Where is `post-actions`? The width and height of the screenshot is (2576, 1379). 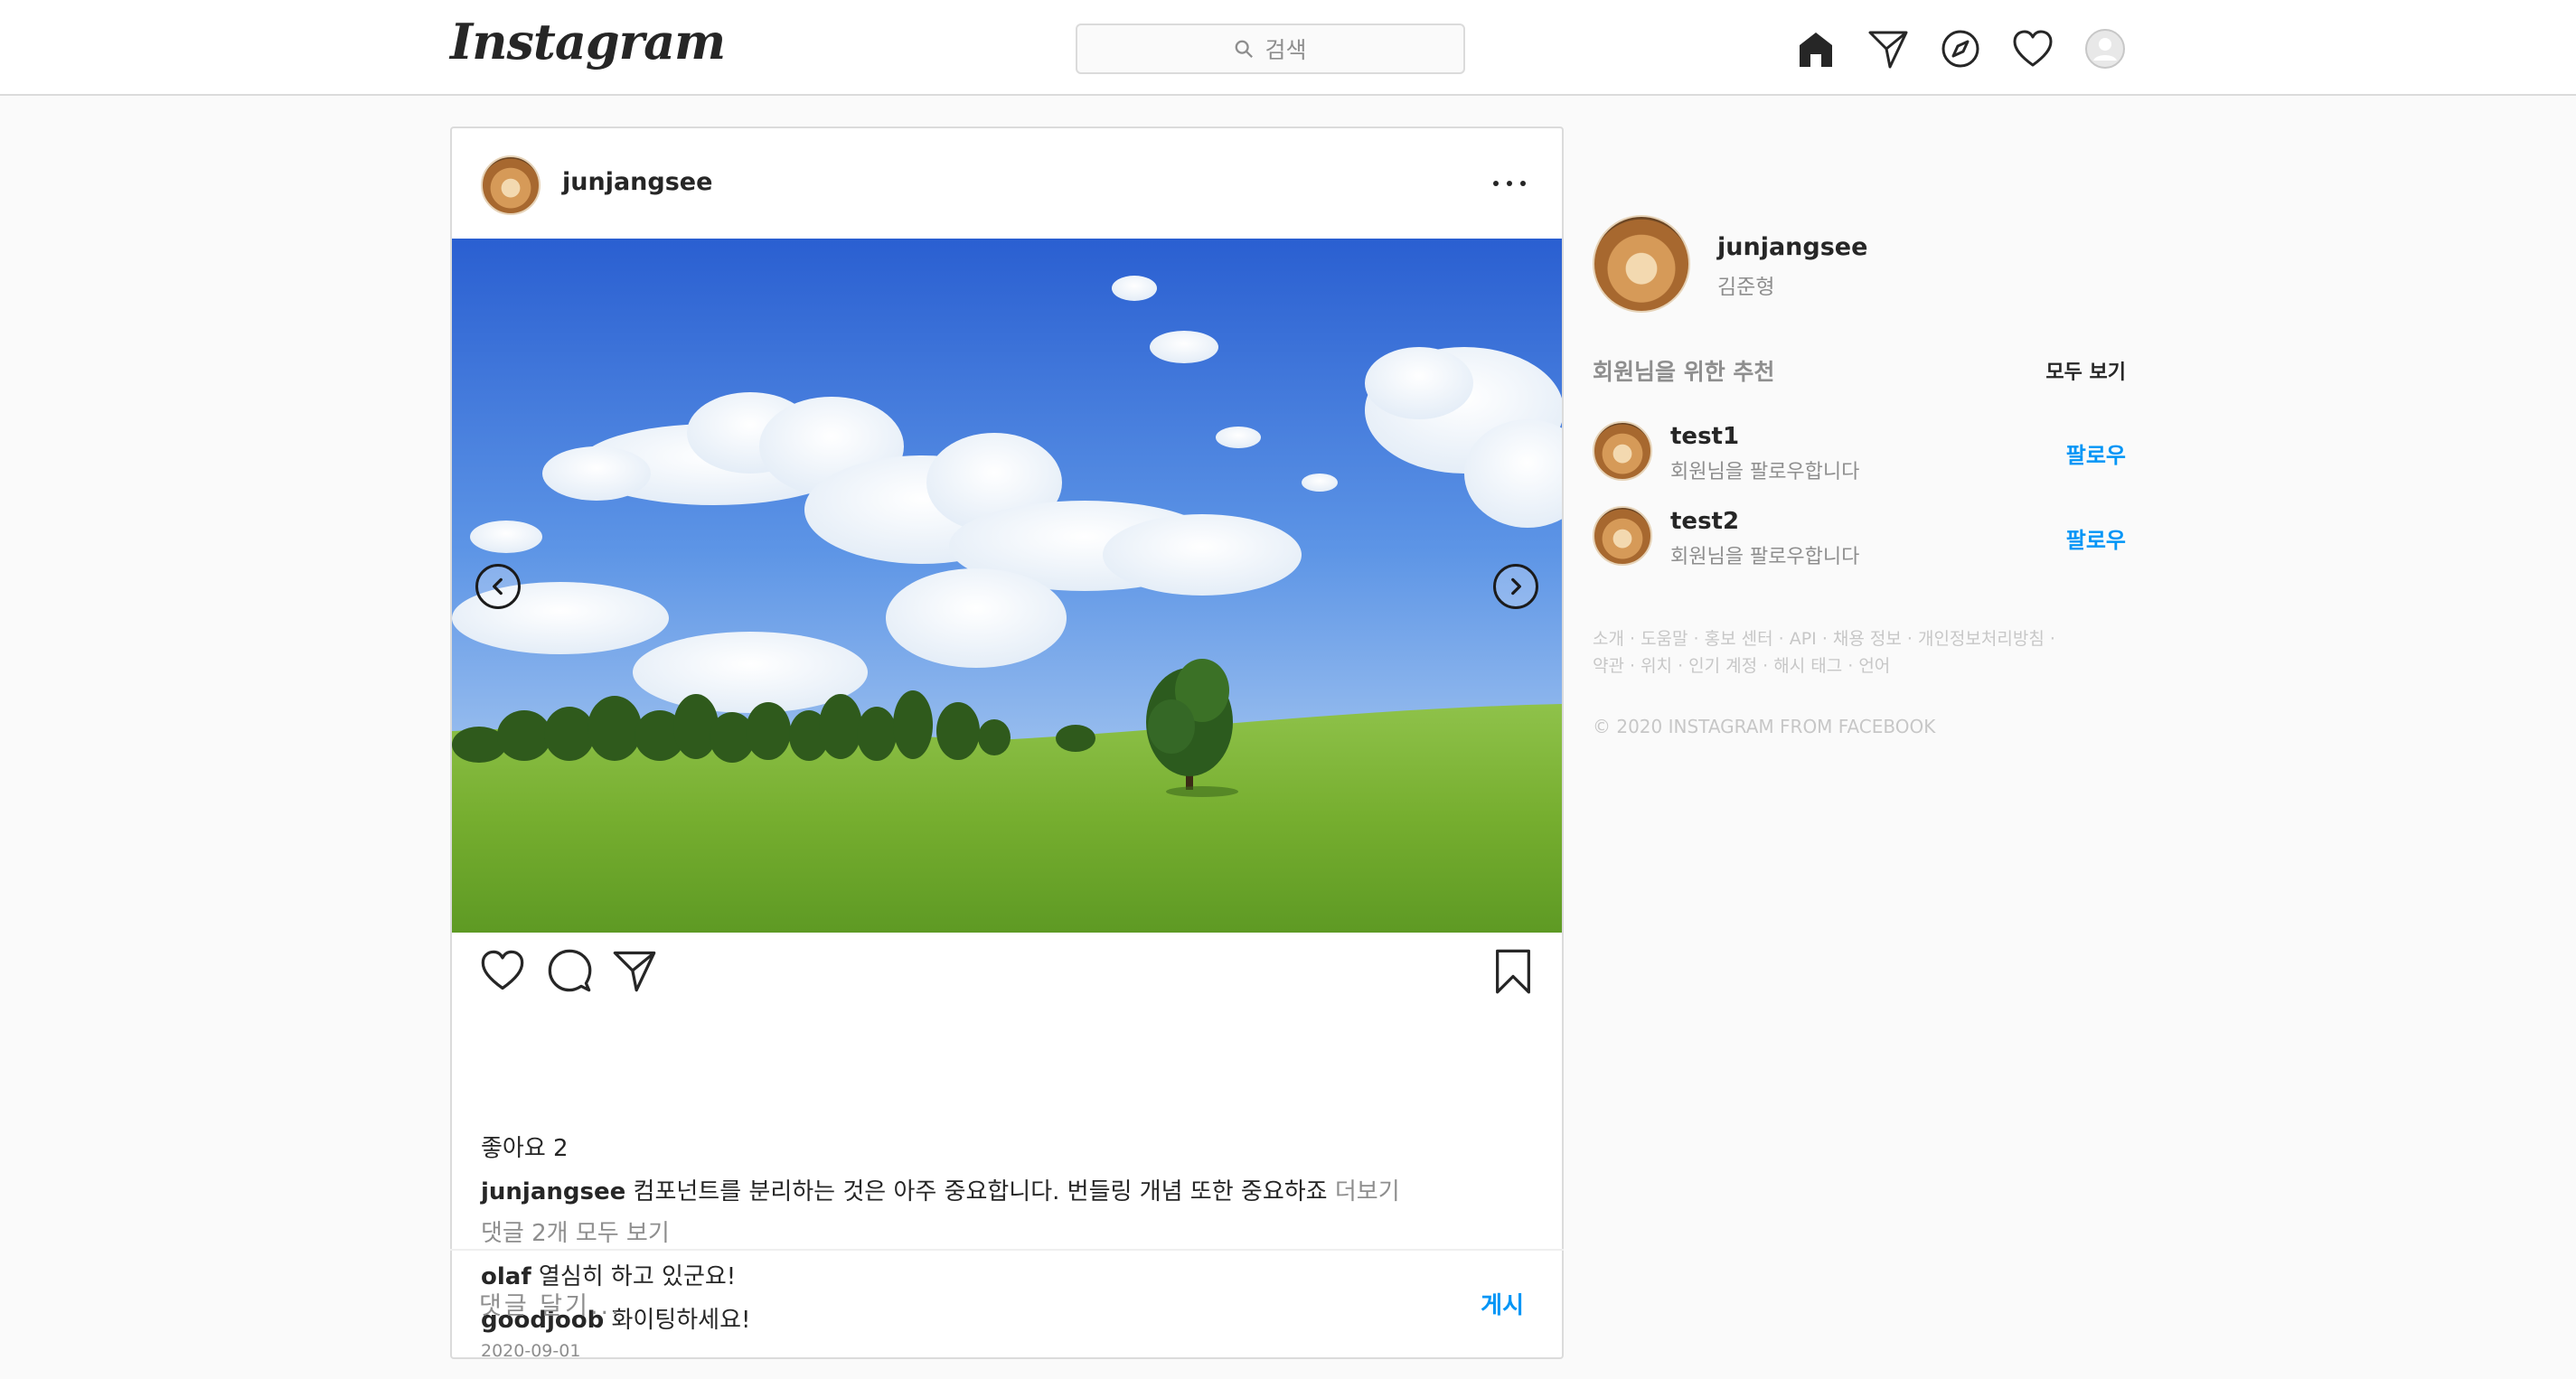
post-actions is located at coordinates (1008, 974).